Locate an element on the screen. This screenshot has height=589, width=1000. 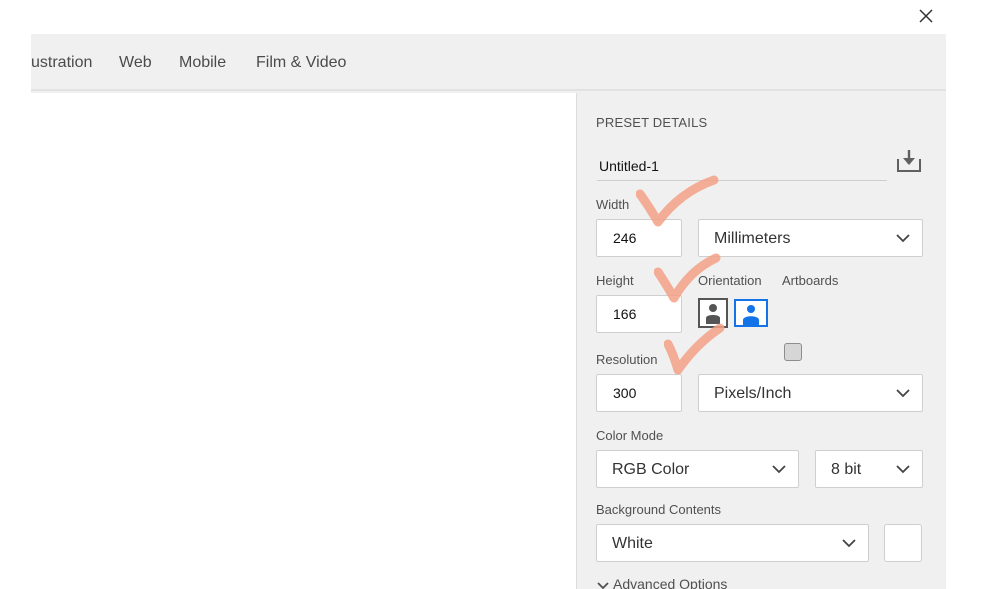
advanced-options-toggle: Advanced Options is located at coordinates (662, 582).